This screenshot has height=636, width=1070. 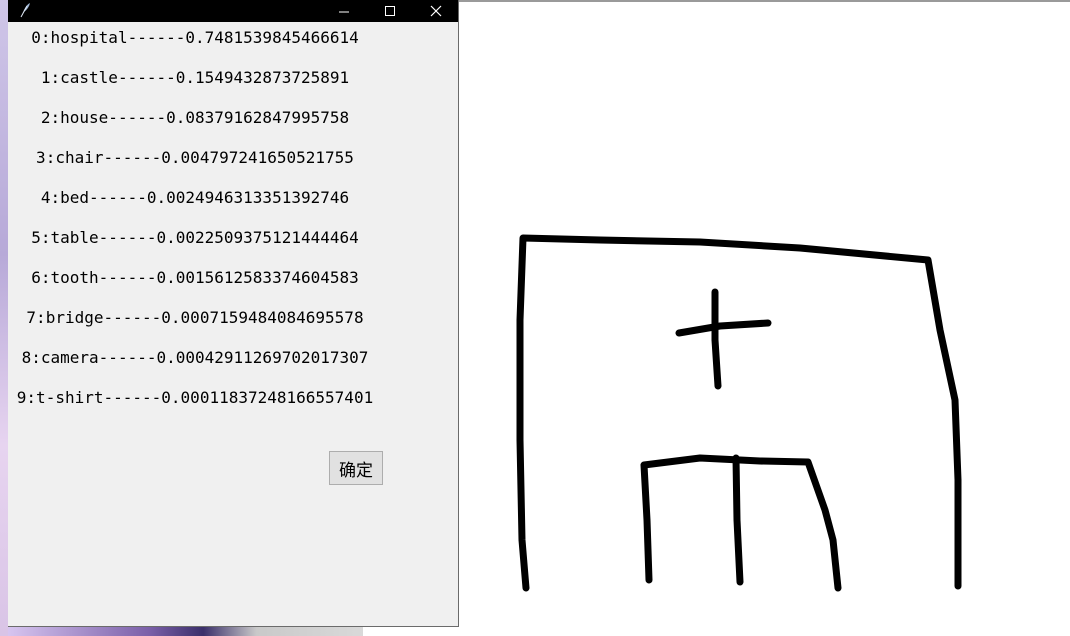 I want to click on stroke-cross-vertical, so click(x=716, y=339).